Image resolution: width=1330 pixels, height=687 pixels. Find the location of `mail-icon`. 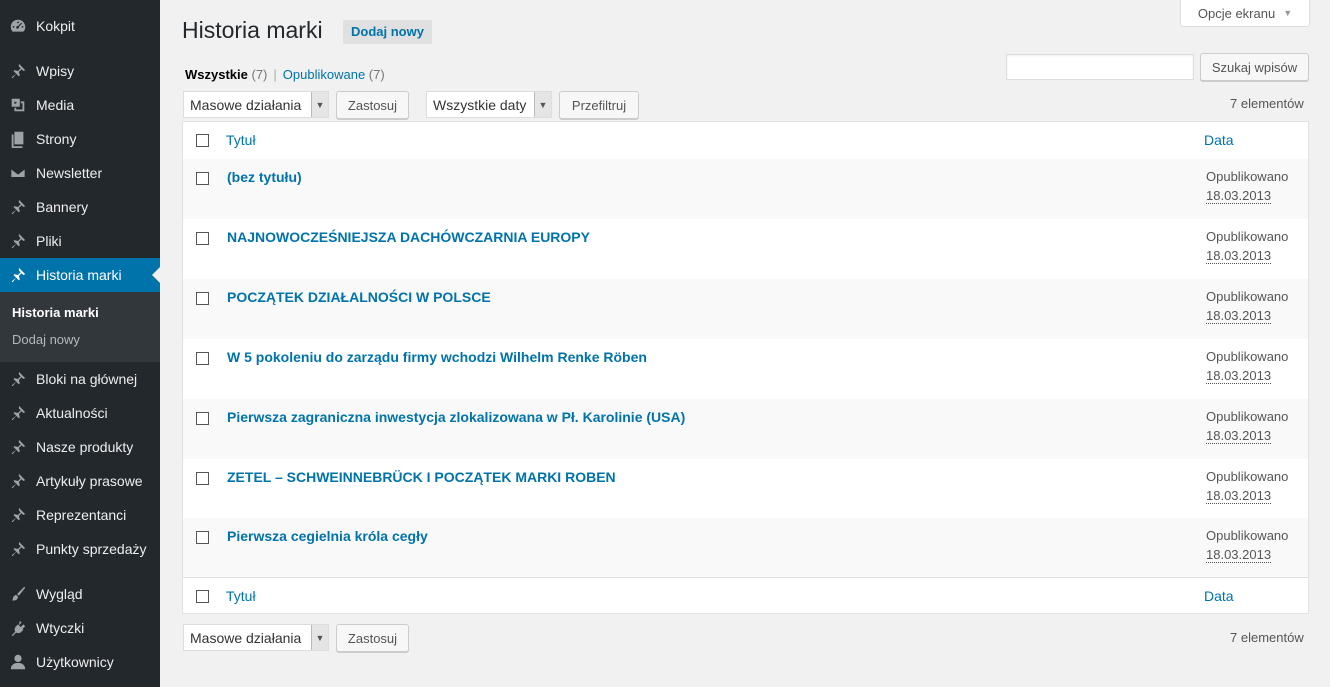

mail-icon is located at coordinates (18, 173).